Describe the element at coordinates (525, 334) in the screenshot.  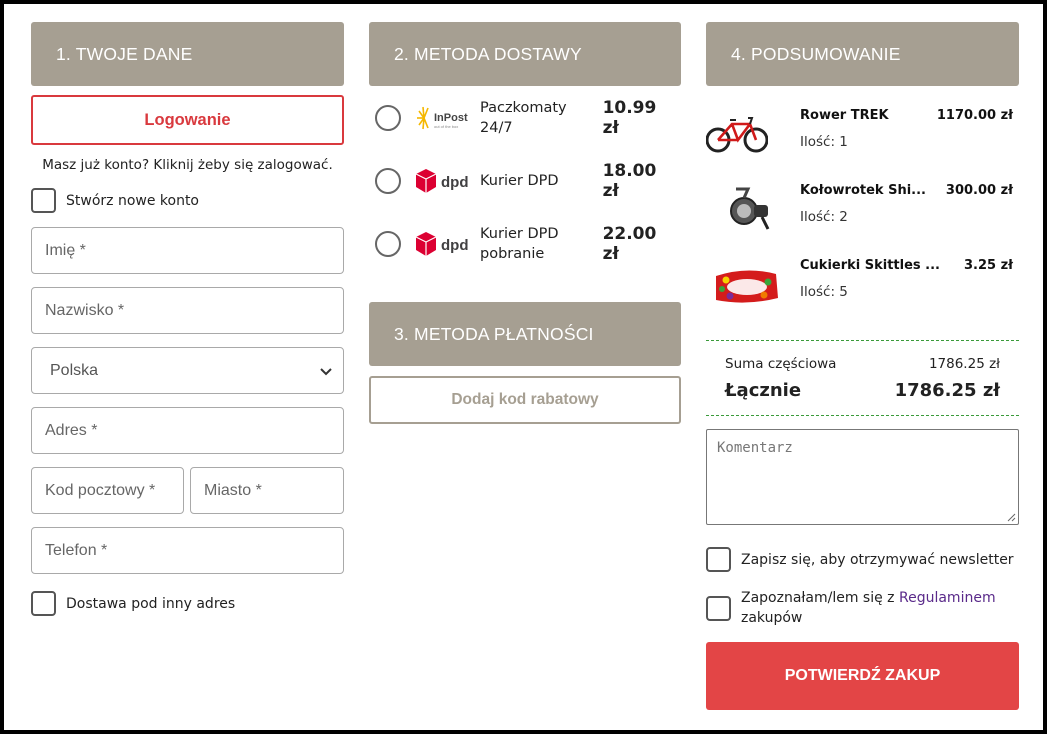
I see `payment-header: 3. METODA PŁATNOŚCI` at that location.